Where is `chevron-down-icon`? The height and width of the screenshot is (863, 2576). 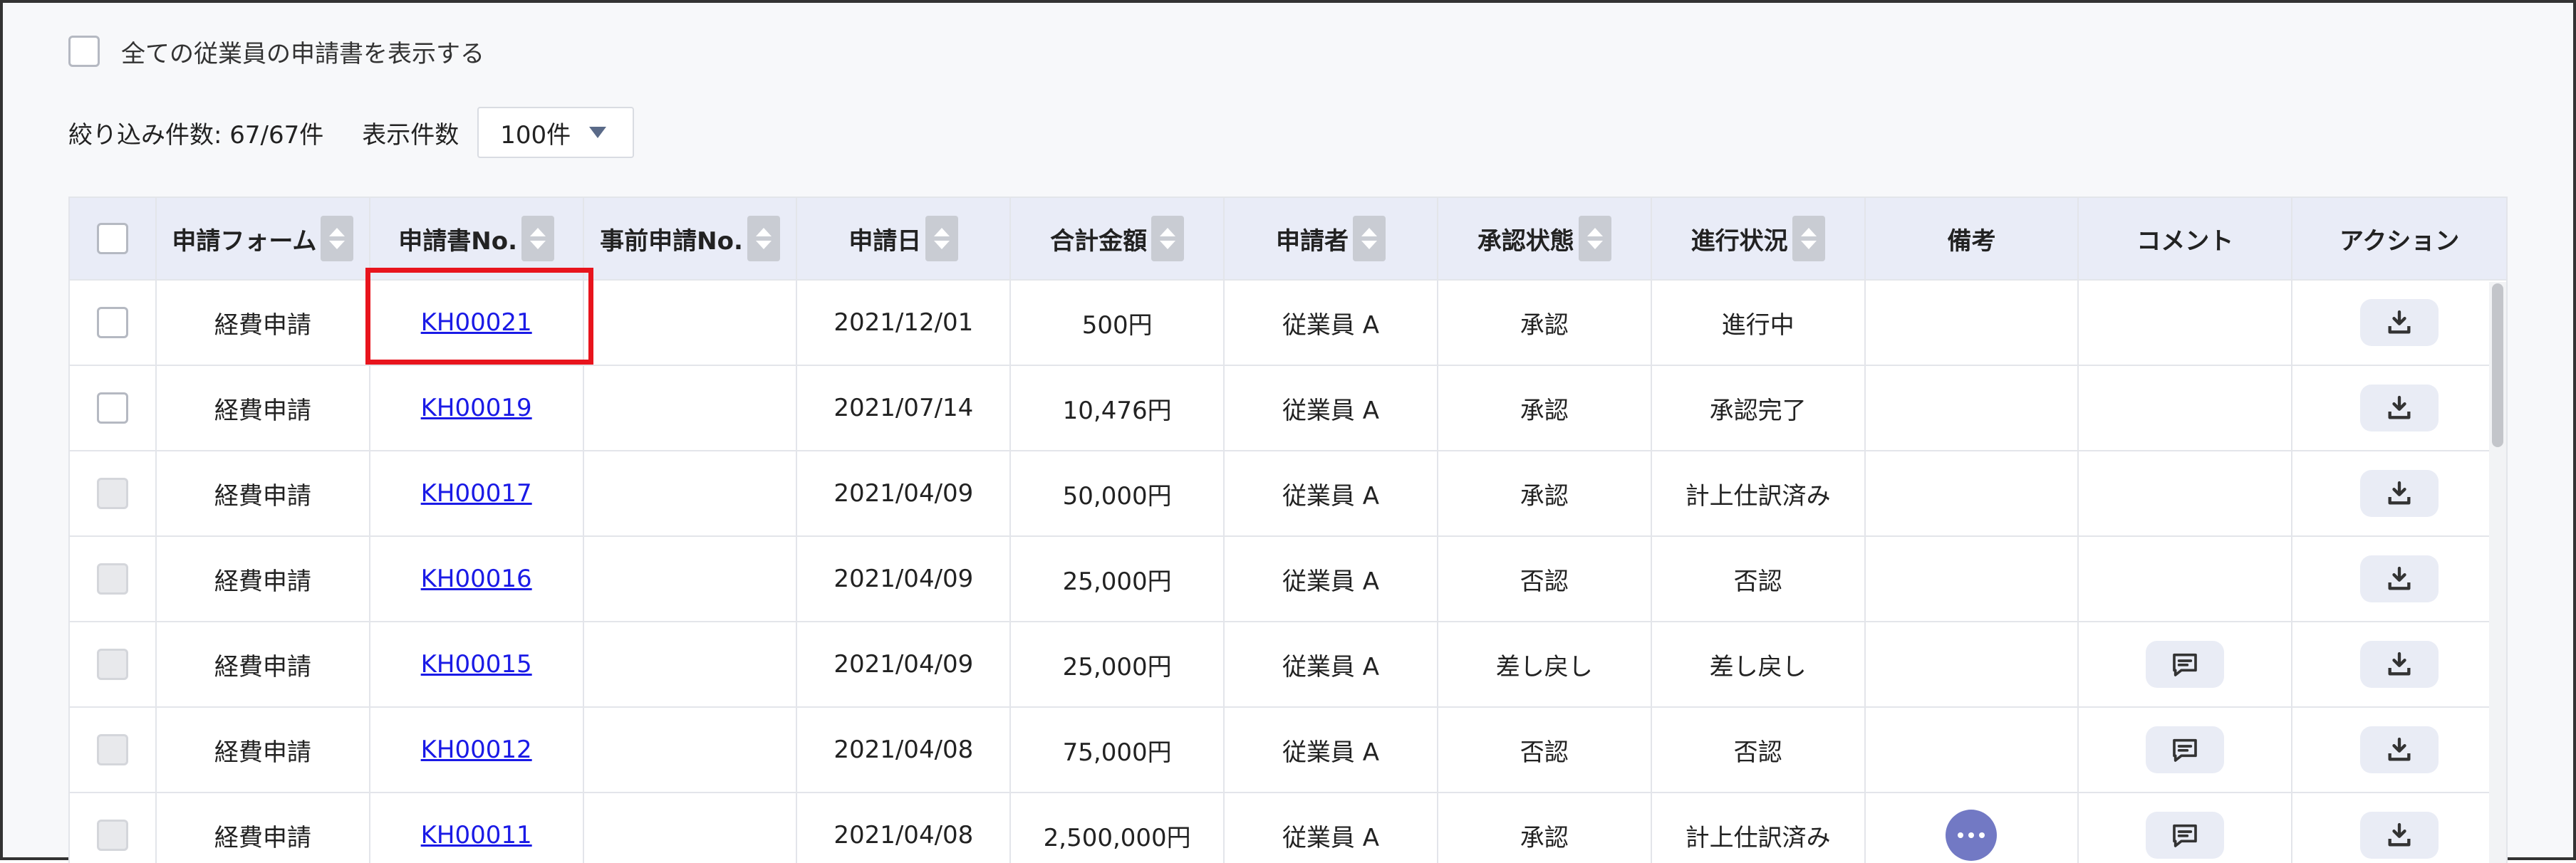 chevron-down-icon is located at coordinates (598, 133).